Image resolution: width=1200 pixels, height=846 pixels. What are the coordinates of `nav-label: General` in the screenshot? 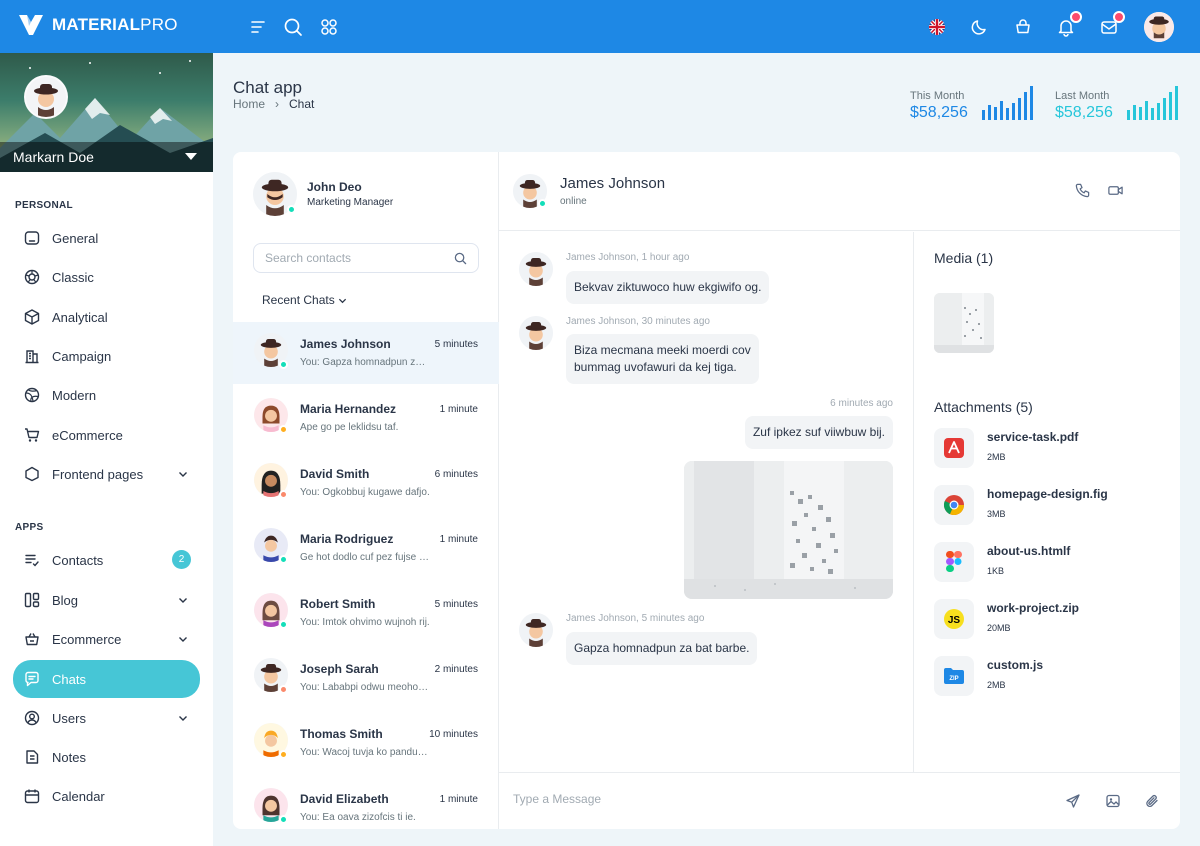 It's located at (75, 238).